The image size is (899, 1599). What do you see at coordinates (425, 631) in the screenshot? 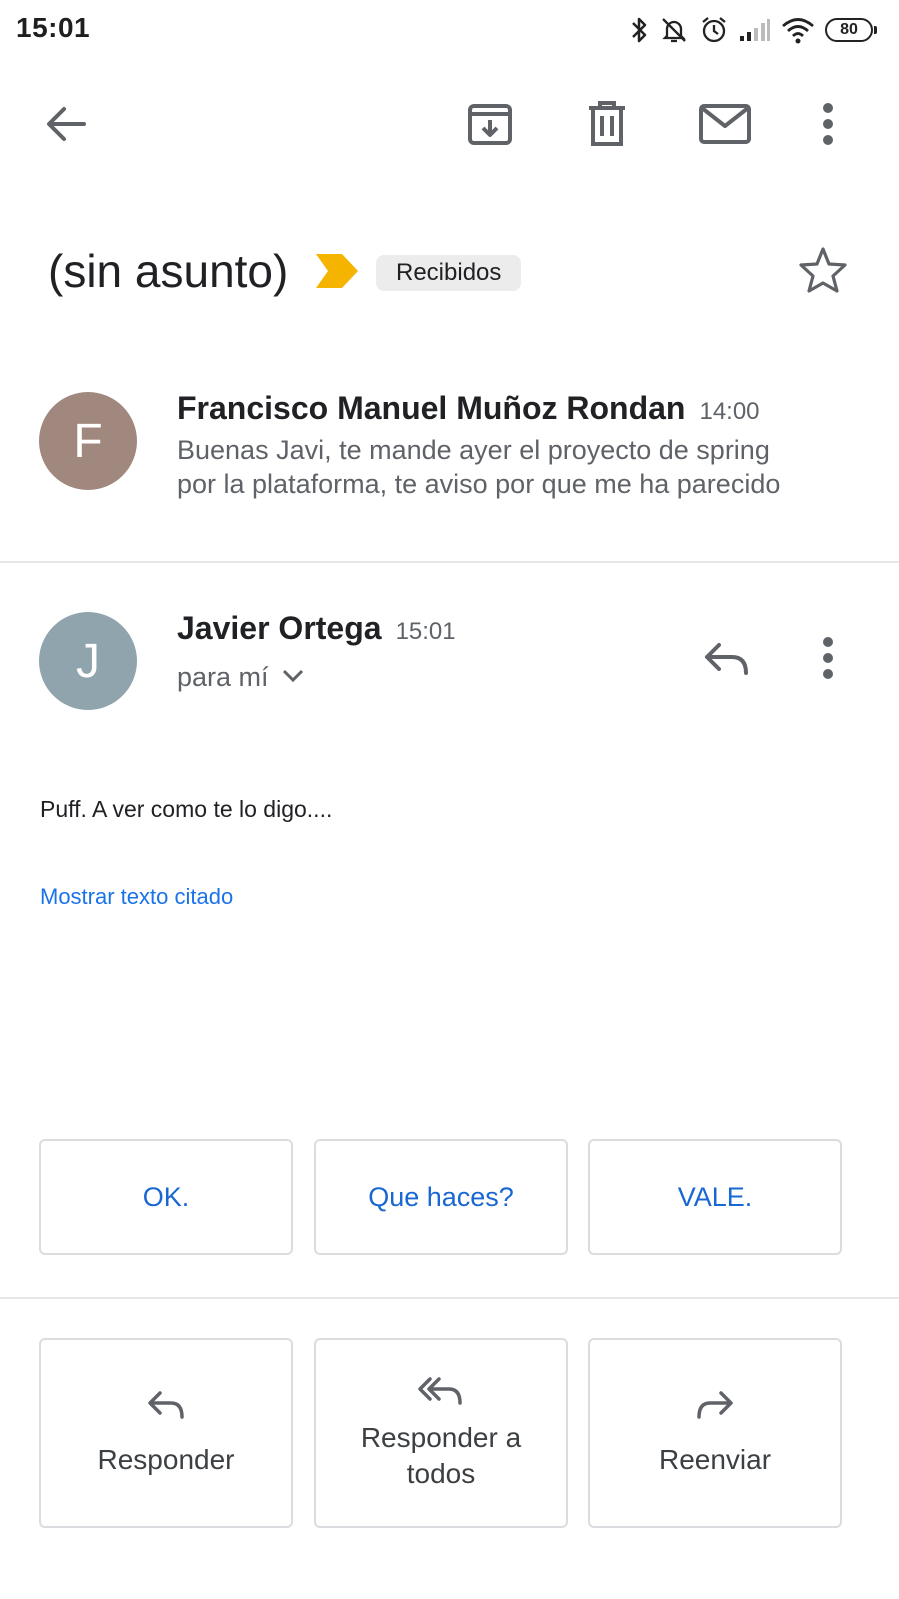
I see `message-time: 15:01` at bounding box center [425, 631].